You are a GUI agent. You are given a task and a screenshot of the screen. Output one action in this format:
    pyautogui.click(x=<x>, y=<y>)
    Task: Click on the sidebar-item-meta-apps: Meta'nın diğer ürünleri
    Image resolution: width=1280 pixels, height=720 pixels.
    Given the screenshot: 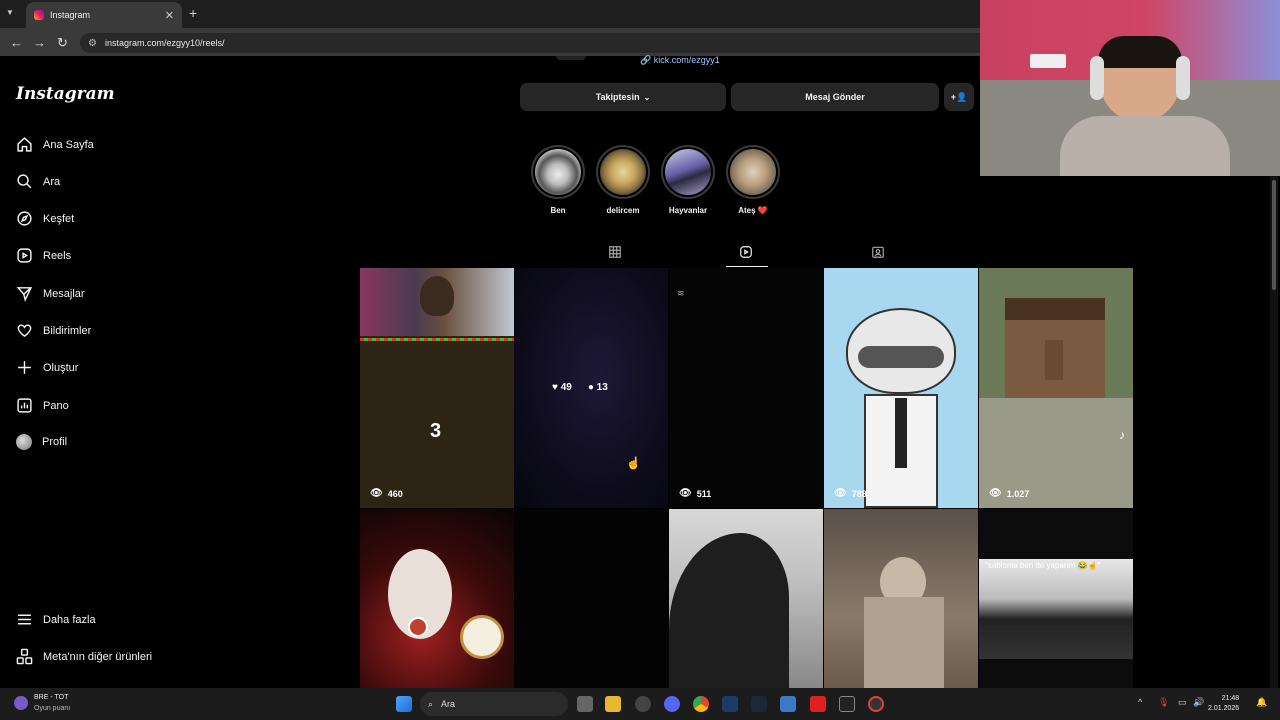 What is the action you would take?
    pyautogui.click(x=84, y=656)
    